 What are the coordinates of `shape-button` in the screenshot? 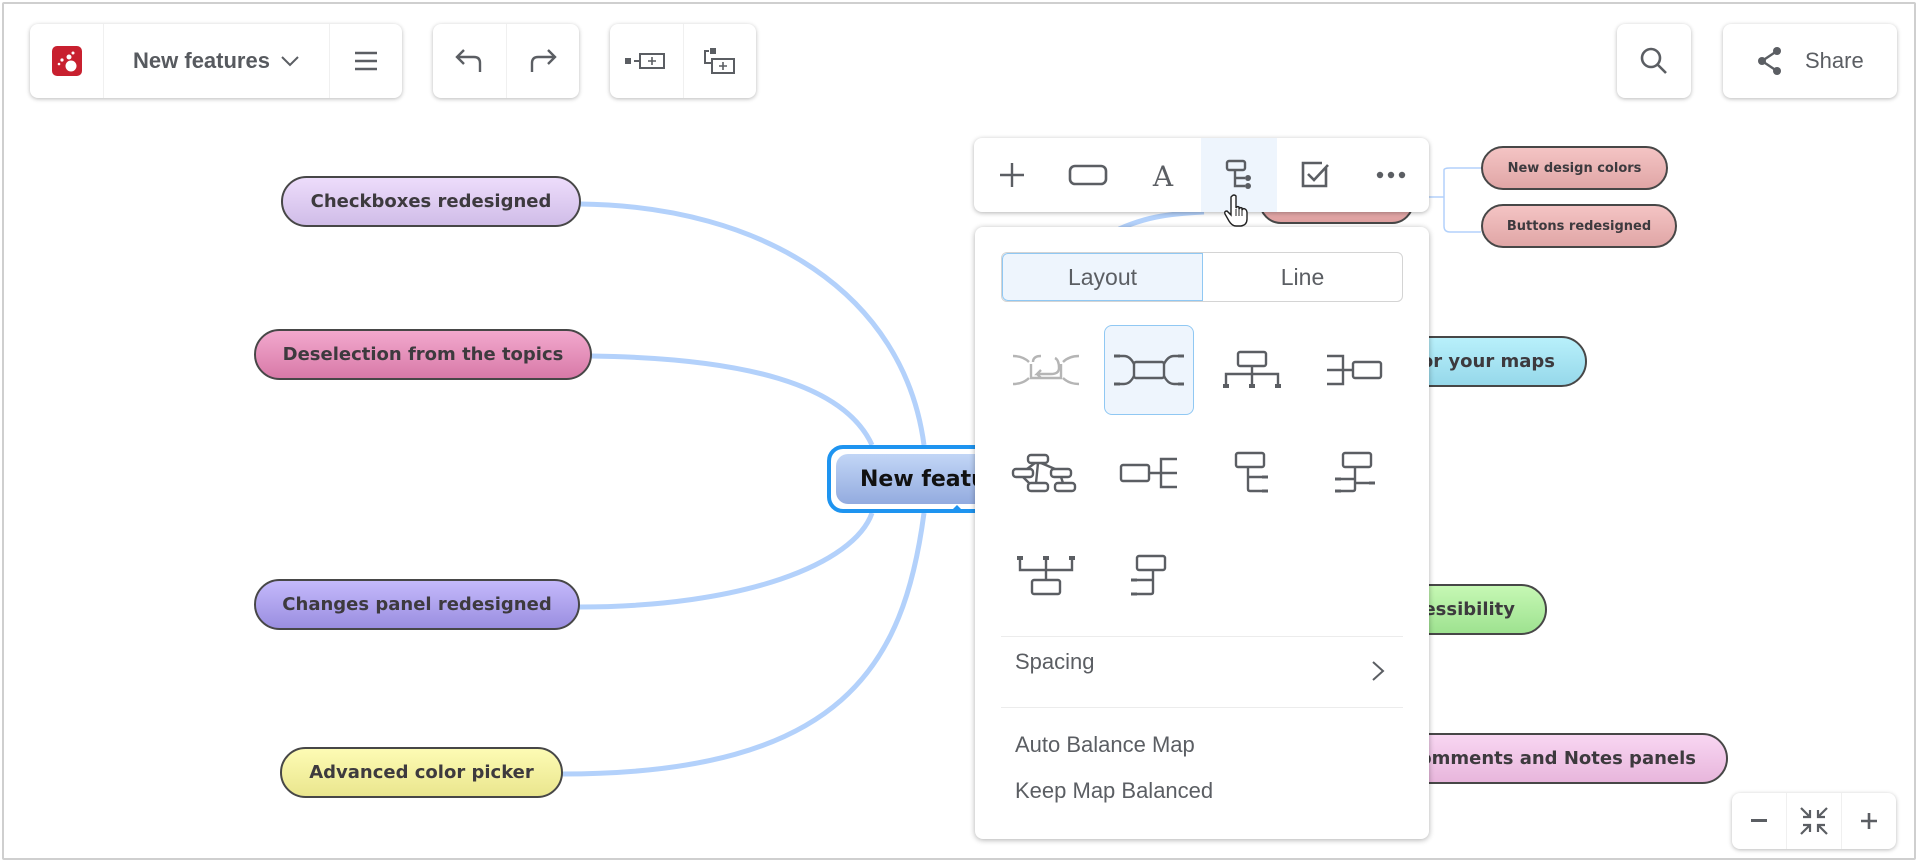 It's located at (1088, 175).